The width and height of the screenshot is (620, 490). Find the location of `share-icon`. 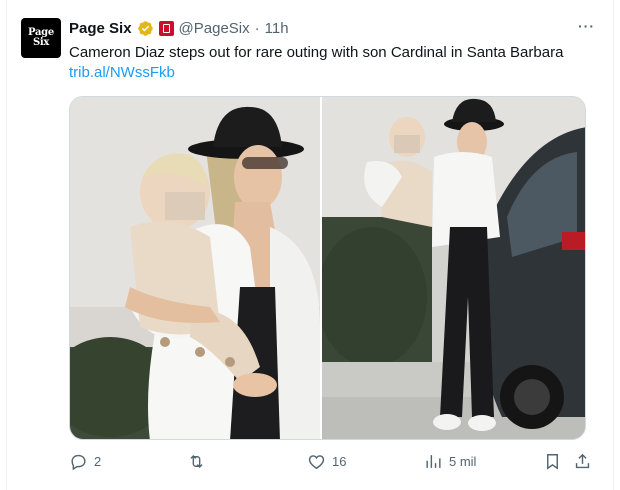

share-icon is located at coordinates (582, 461).